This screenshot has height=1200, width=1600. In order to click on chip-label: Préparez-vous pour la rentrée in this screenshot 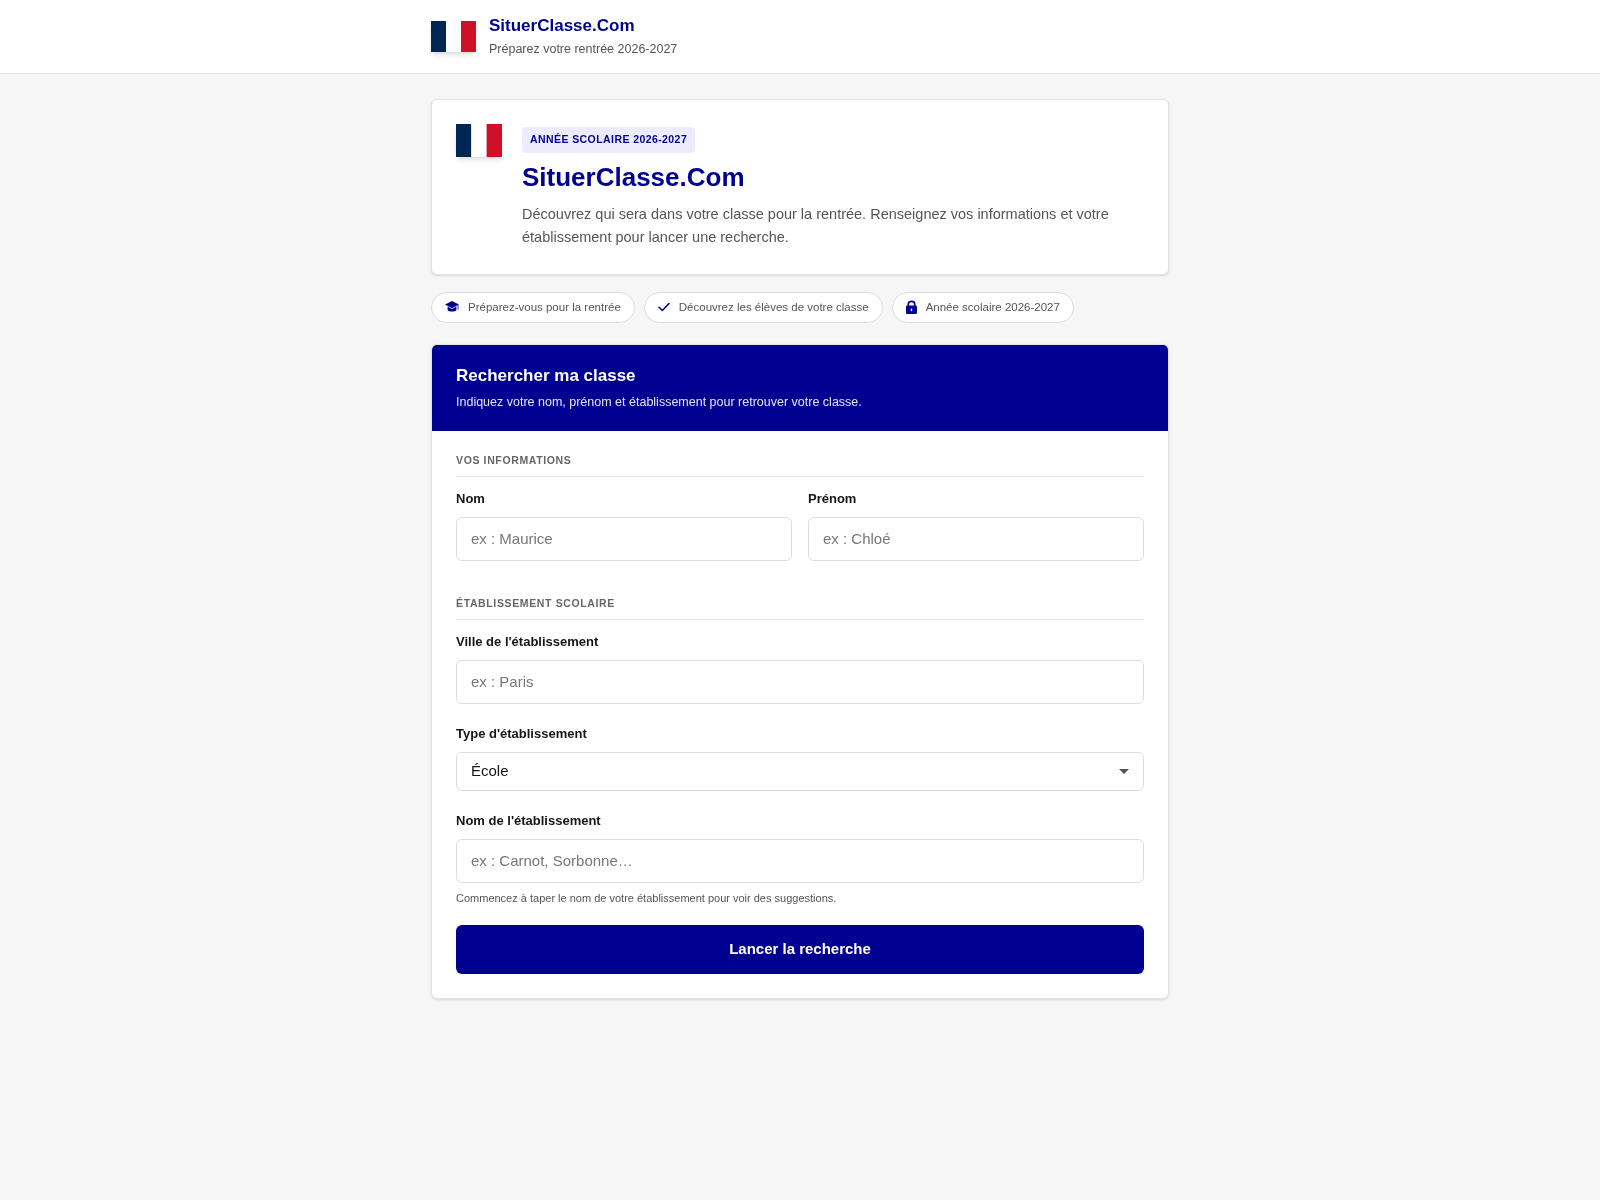, I will do `click(544, 307)`.